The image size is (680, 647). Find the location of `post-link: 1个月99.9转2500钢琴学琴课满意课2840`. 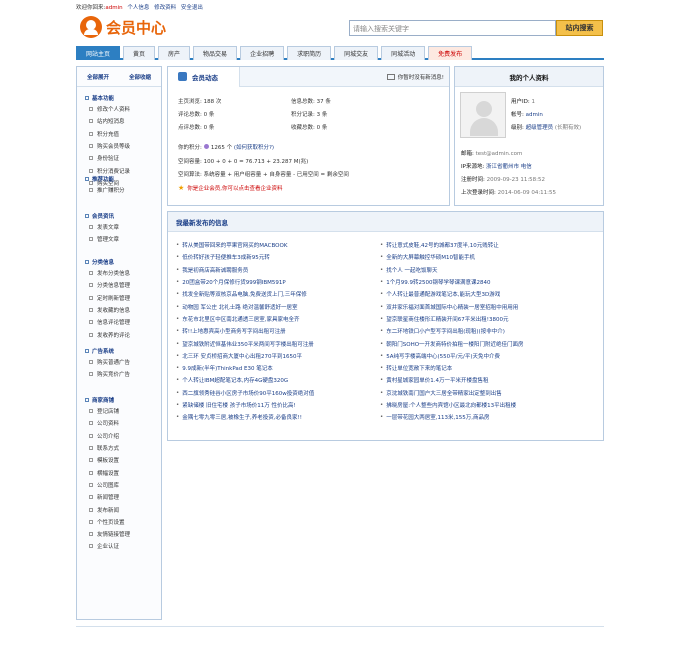

post-link: 1个月99.9转2500钢琴学琴课满意课2840 is located at coordinates (482, 282).